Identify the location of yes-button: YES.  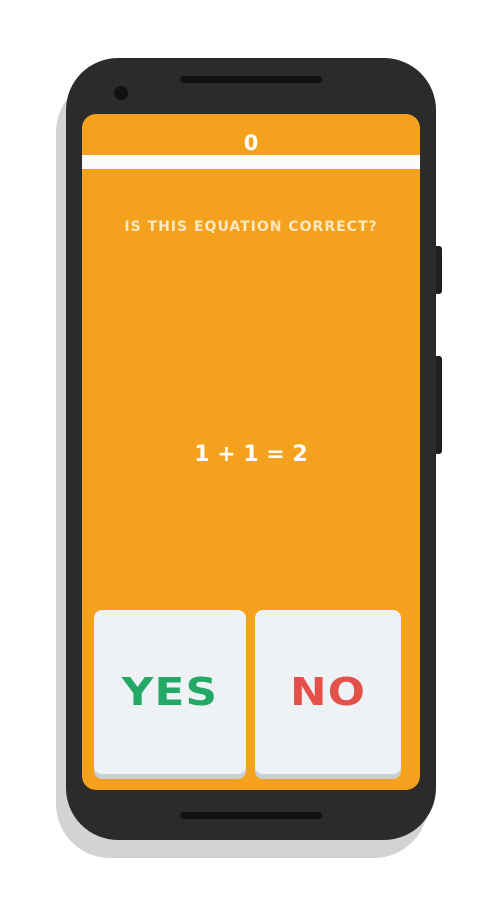
(170, 692).